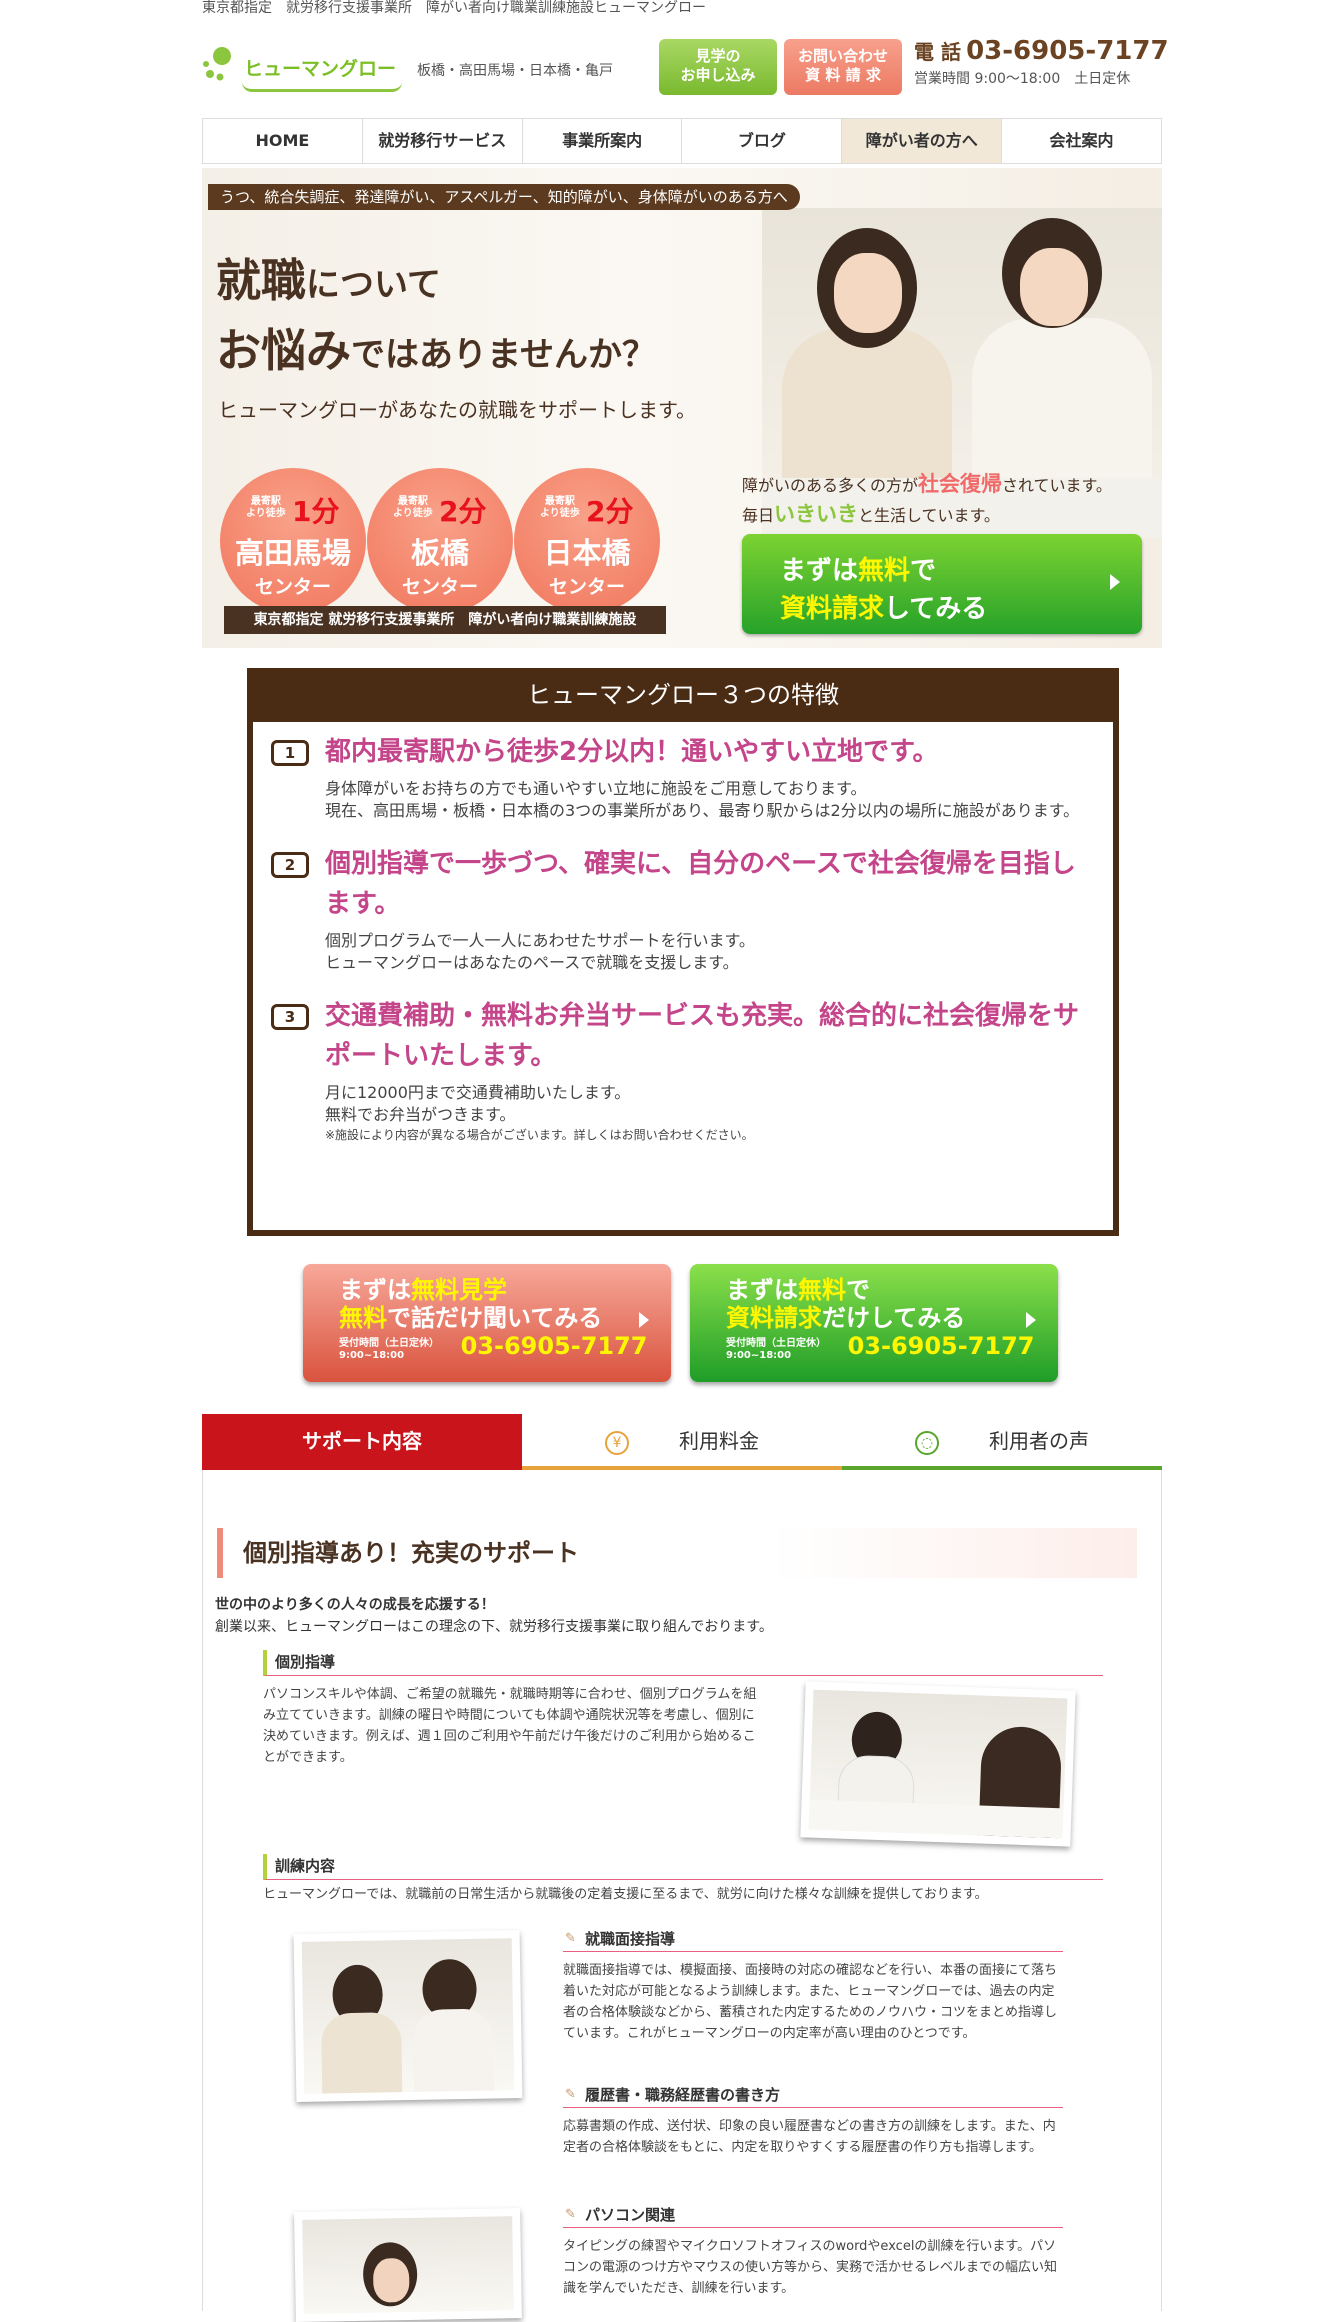 This screenshot has width=1336, height=2322. What do you see at coordinates (459, 1290) in the screenshot?
I see `cta-pink-b: 無料見学` at bounding box center [459, 1290].